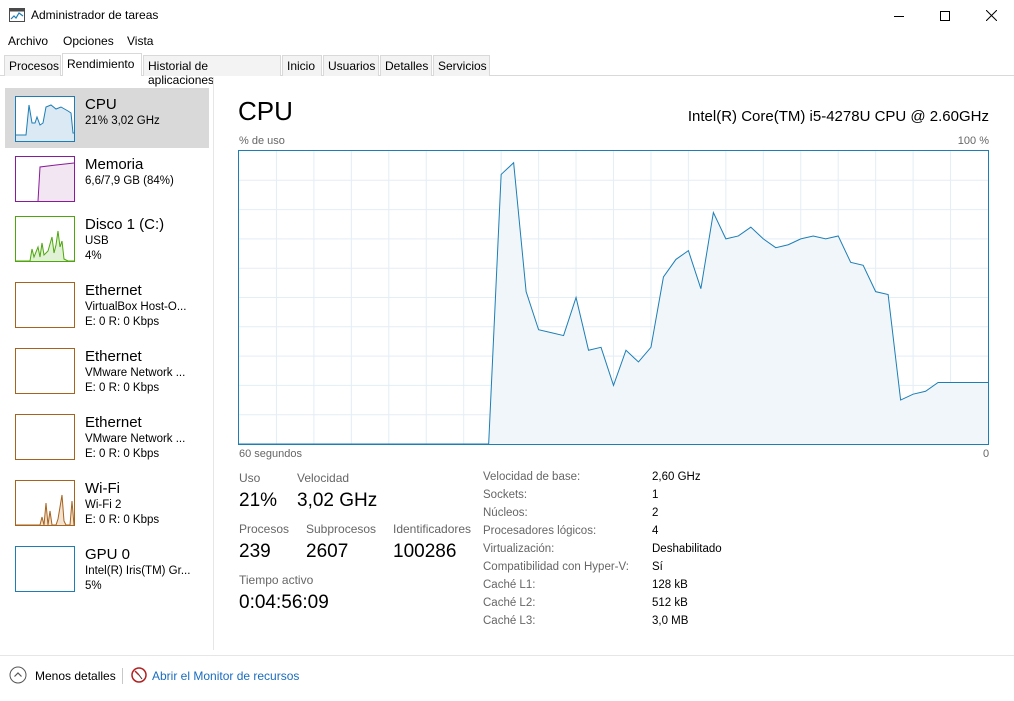 This screenshot has width=1014, height=701. I want to click on page-title: CPU, so click(265, 111).